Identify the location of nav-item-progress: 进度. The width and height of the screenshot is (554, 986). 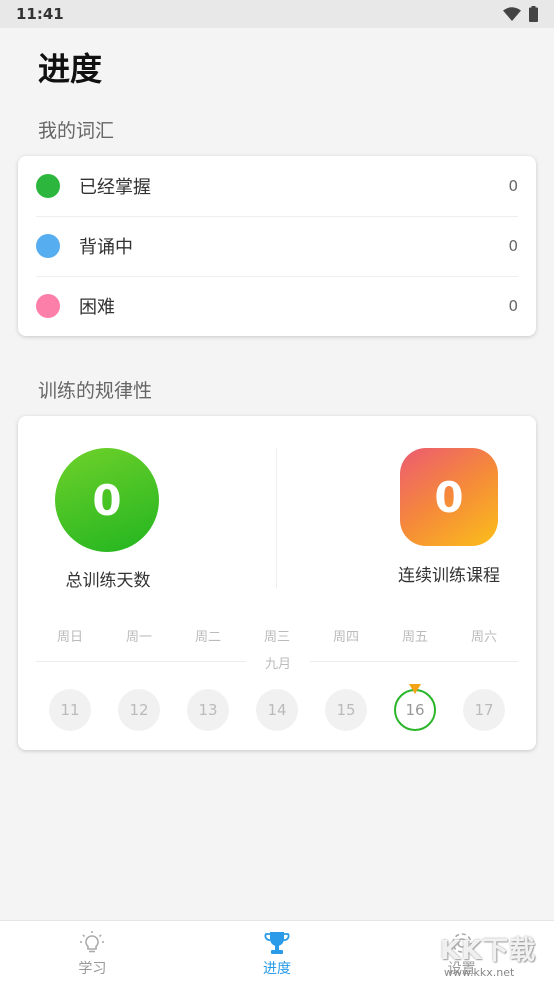
(277, 953).